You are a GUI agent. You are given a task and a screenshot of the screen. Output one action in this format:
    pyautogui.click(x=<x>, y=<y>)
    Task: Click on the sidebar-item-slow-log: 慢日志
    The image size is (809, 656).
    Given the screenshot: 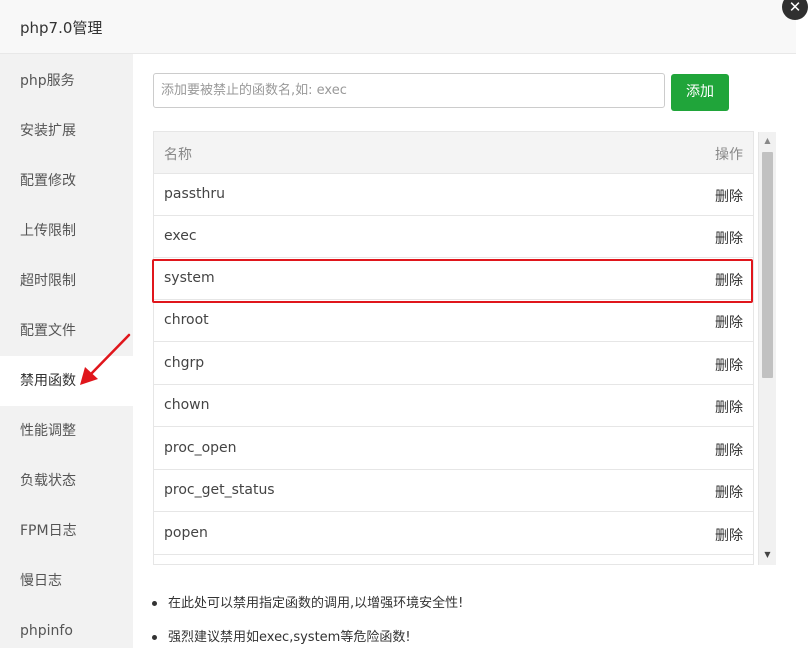 What is the action you would take?
    pyautogui.click(x=66, y=581)
    